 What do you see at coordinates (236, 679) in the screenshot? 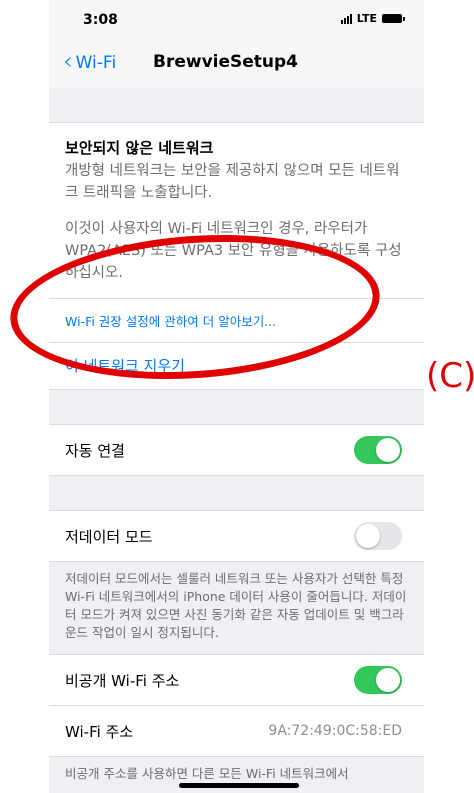
I see `private-address-row: 비공개 Wi-Fi 주소` at bounding box center [236, 679].